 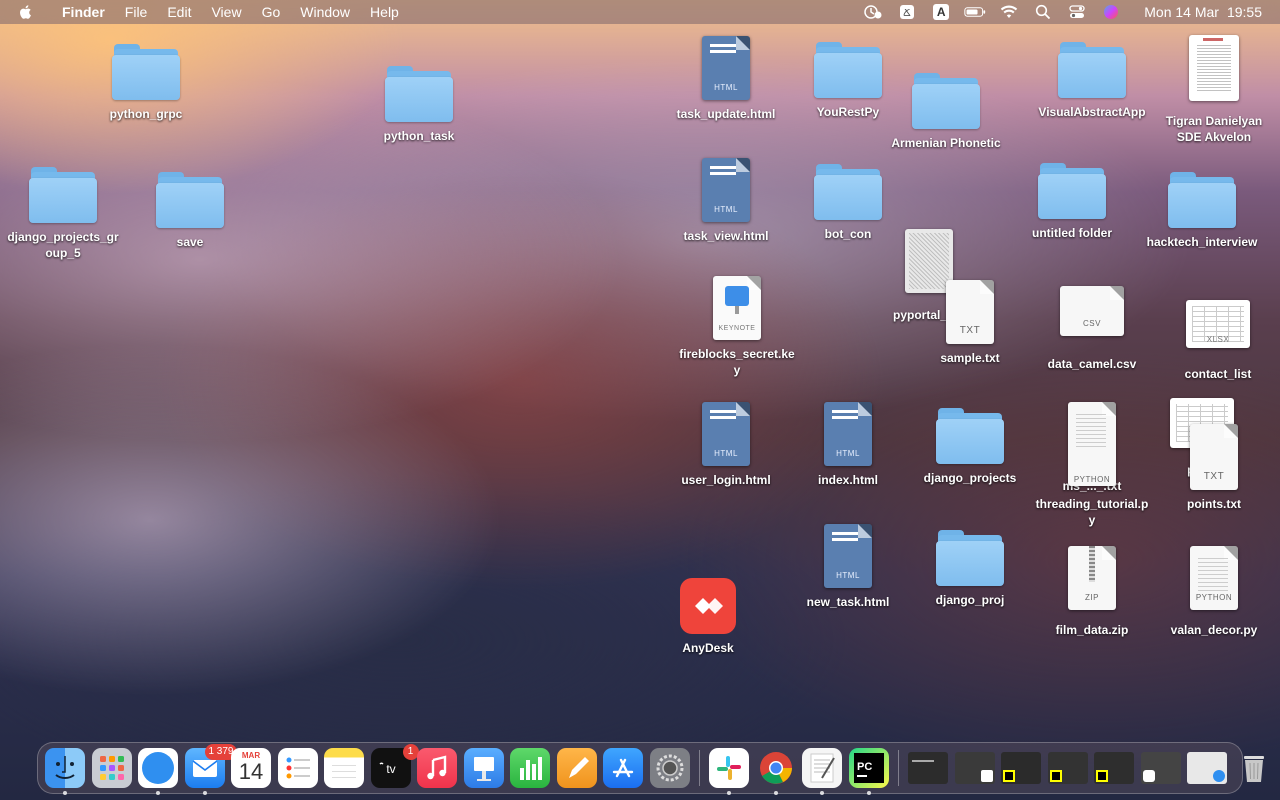 What do you see at coordinates (726, 201) in the screenshot?
I see `desktop-item-task-view-html: HTML task_view.html` at bounding box center [726, 201].